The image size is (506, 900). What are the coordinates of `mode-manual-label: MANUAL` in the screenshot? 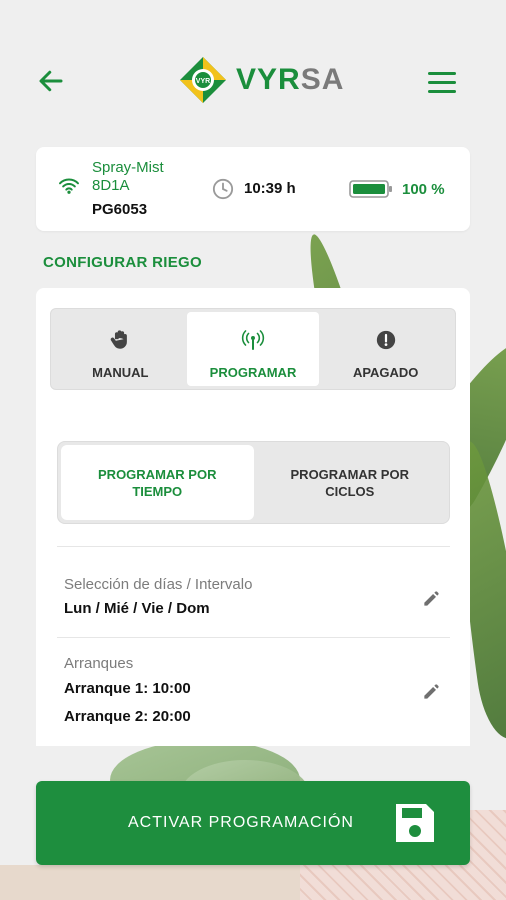 It's located at (120, 372).